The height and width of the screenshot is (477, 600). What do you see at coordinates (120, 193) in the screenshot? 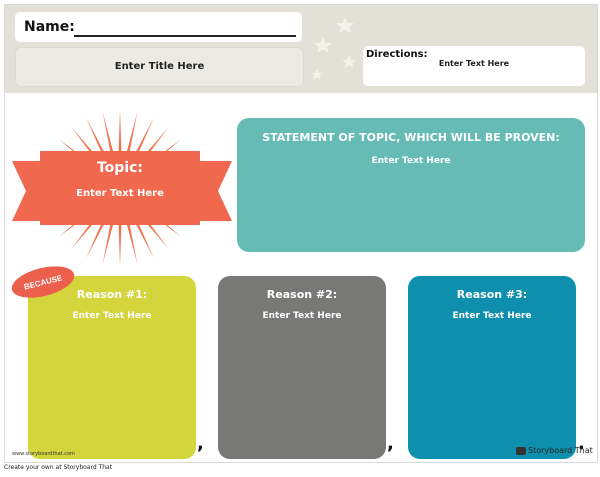
I see `topic-text: Enter Text Here` at bounding box center [120, 193].